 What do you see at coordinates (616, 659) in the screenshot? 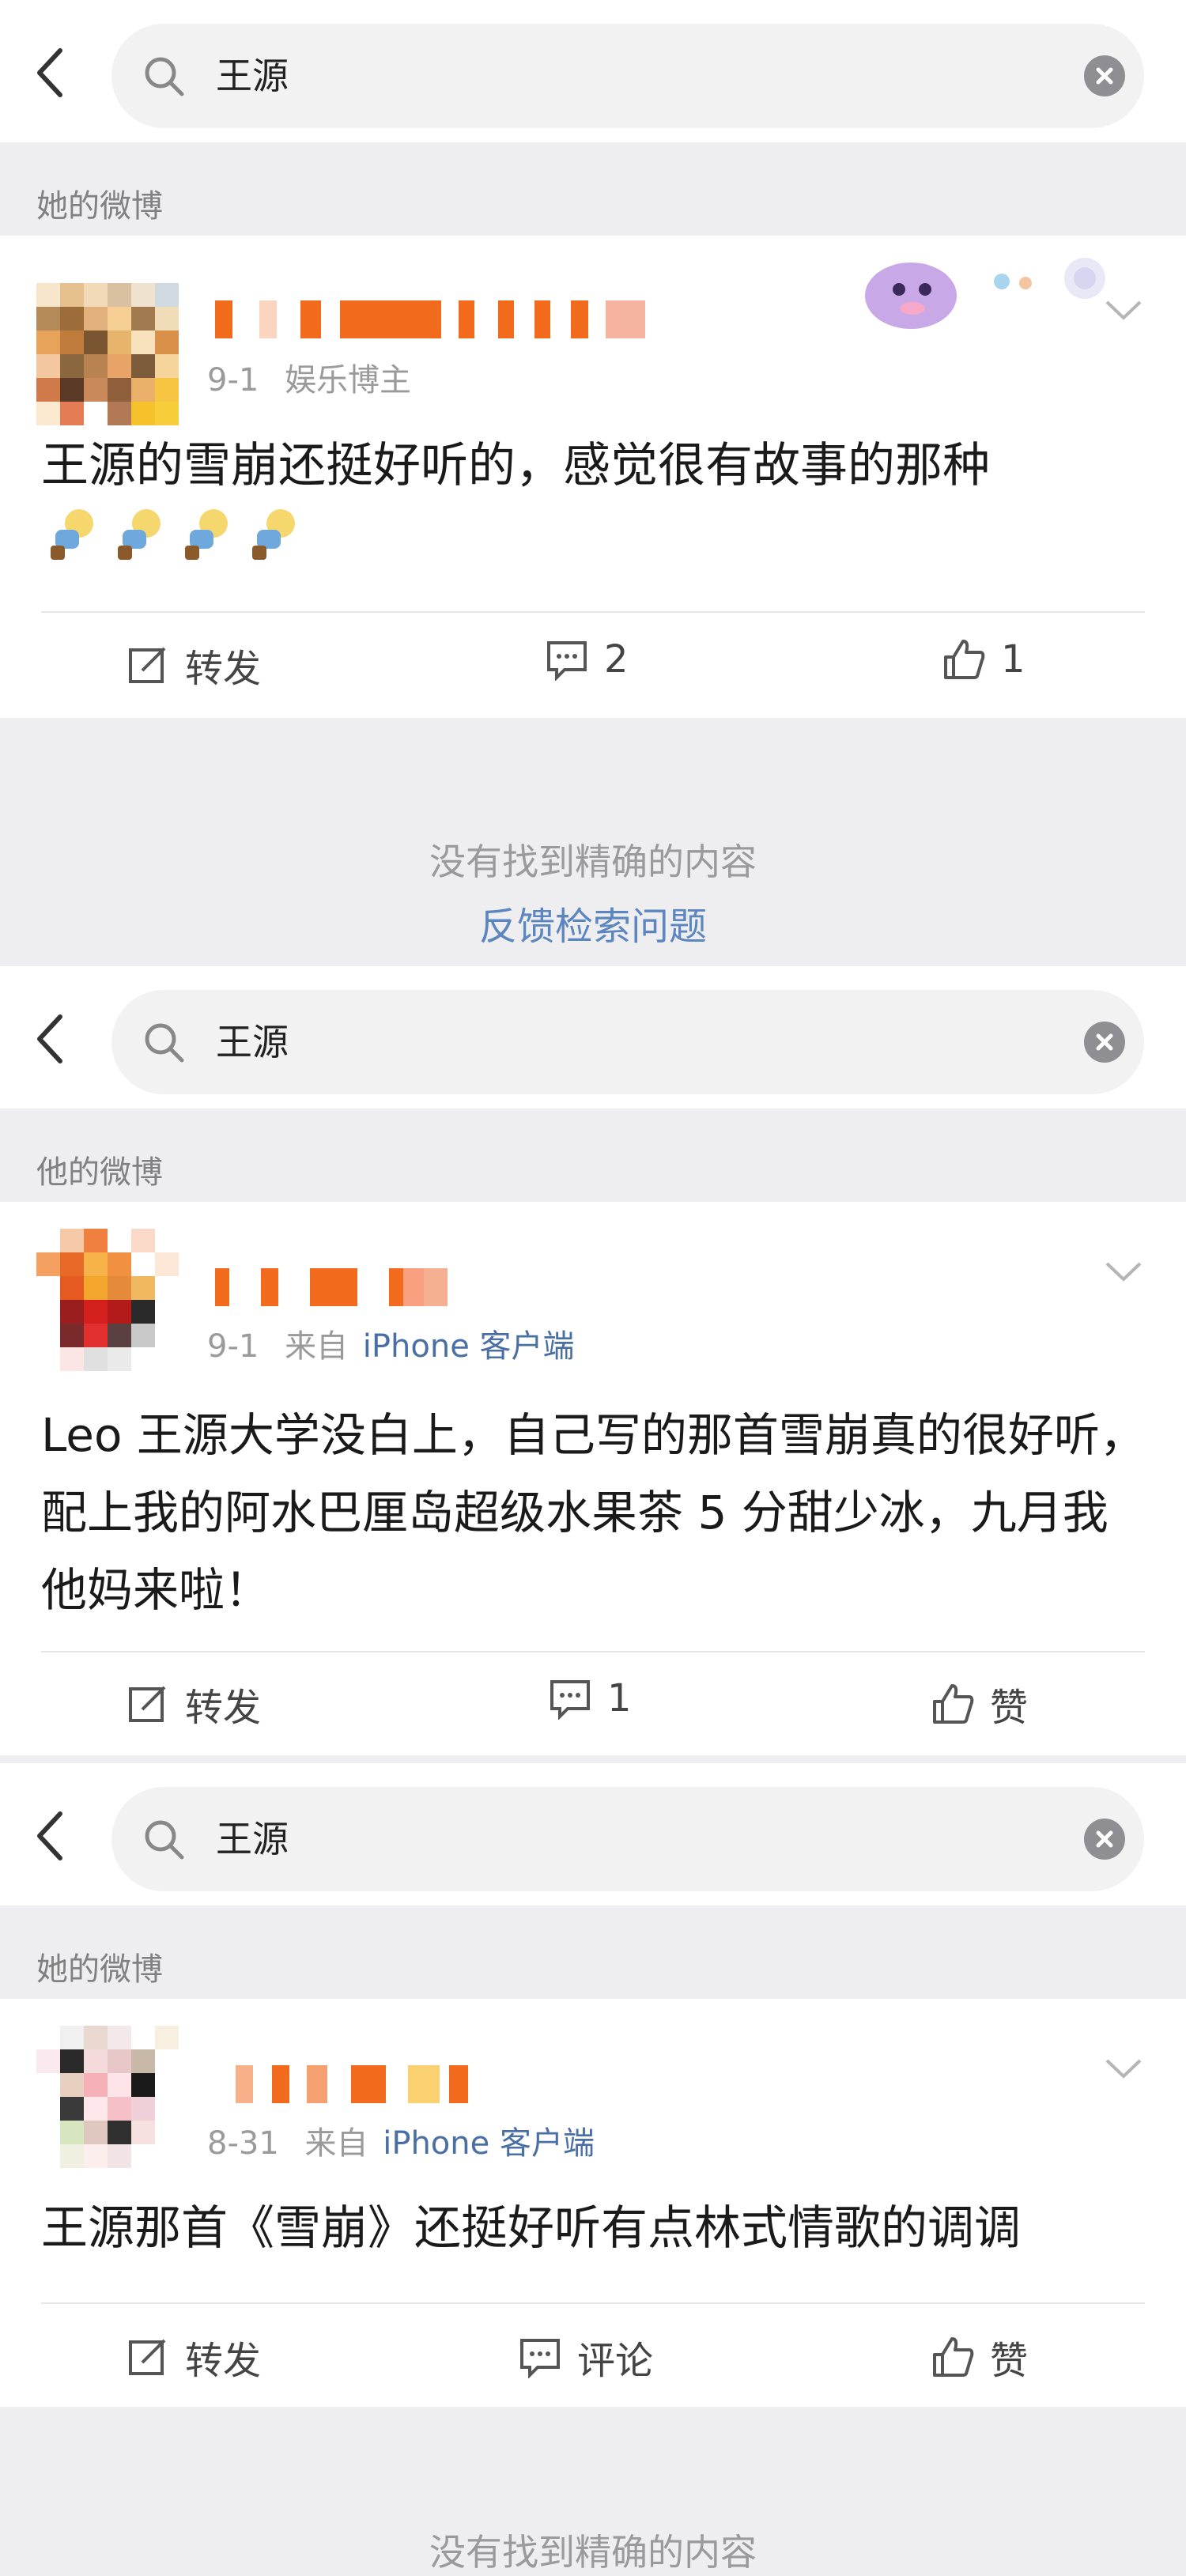
I see `comment-count: 2` at bounding box center [616, 659].